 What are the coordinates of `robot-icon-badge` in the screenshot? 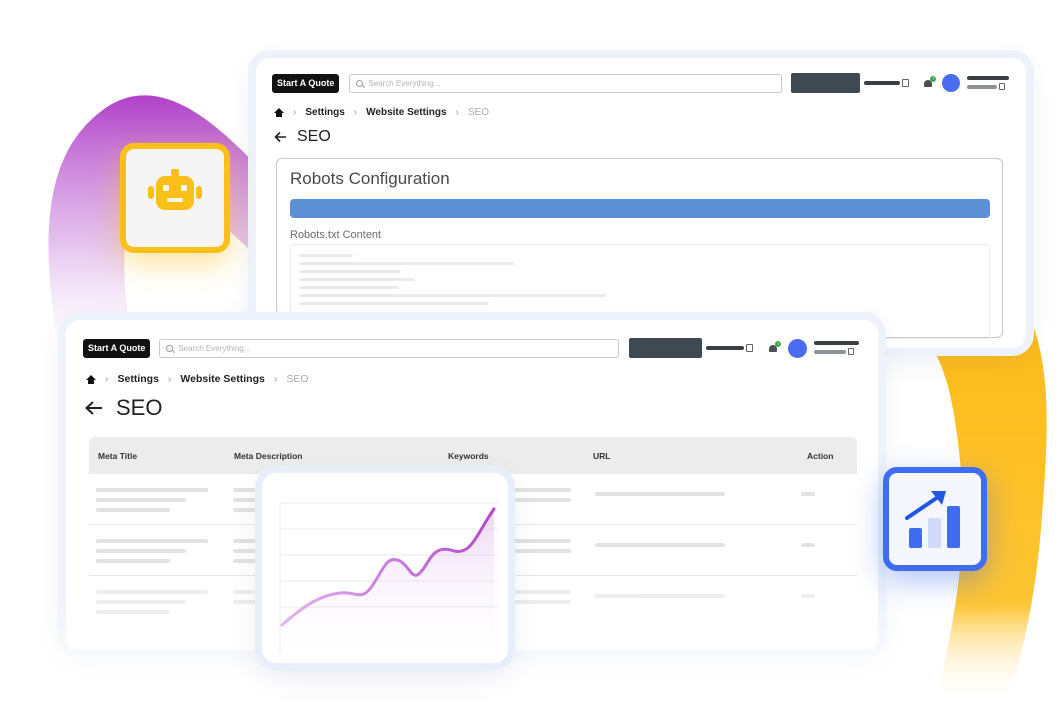 It's located at (175, 198).